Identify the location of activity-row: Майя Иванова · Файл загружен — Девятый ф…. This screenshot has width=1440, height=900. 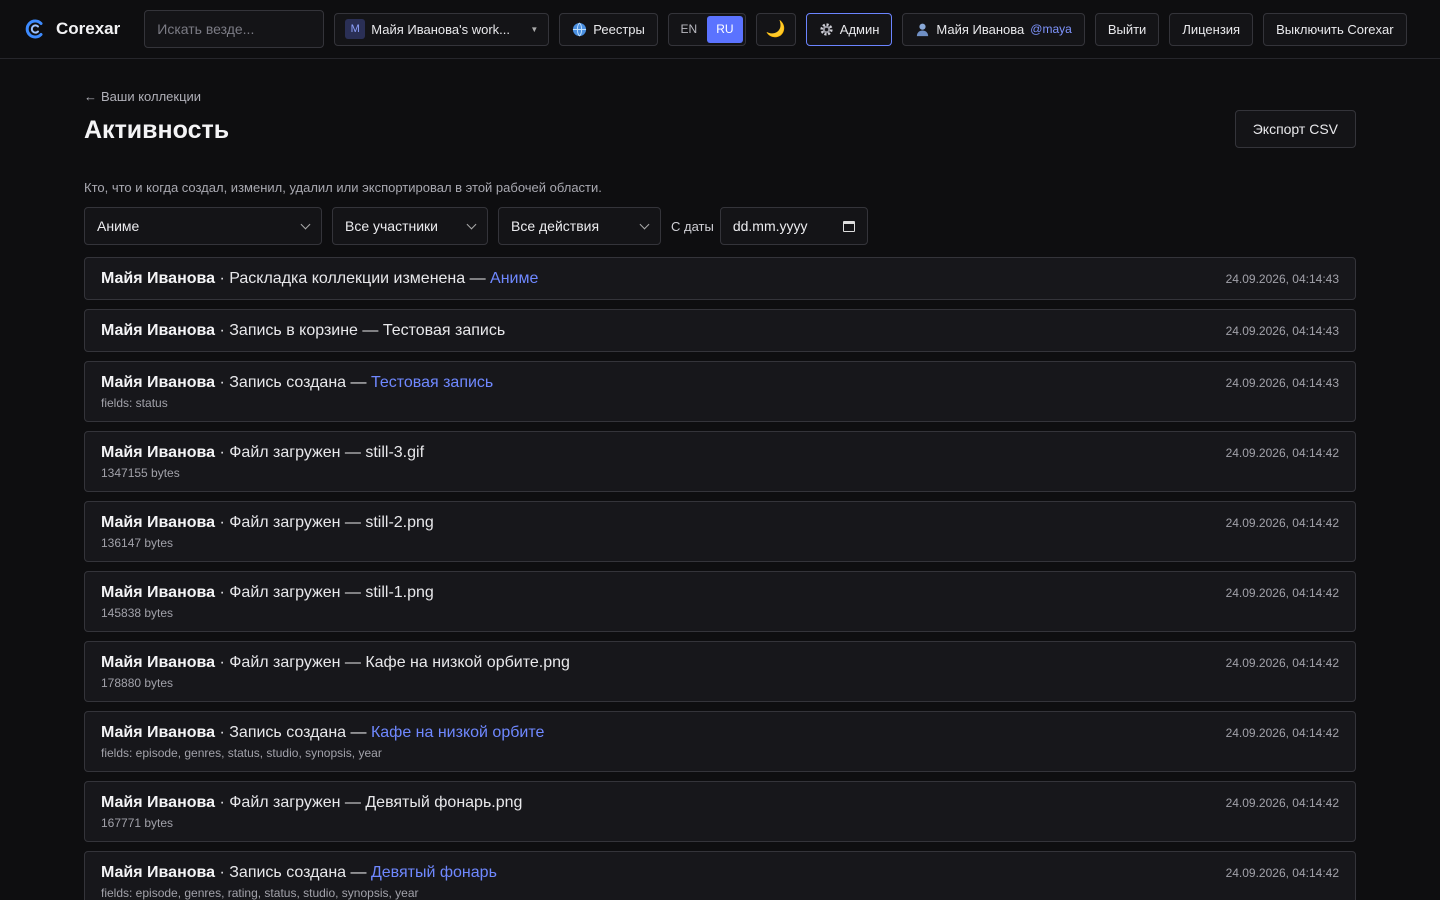
(720, 811).